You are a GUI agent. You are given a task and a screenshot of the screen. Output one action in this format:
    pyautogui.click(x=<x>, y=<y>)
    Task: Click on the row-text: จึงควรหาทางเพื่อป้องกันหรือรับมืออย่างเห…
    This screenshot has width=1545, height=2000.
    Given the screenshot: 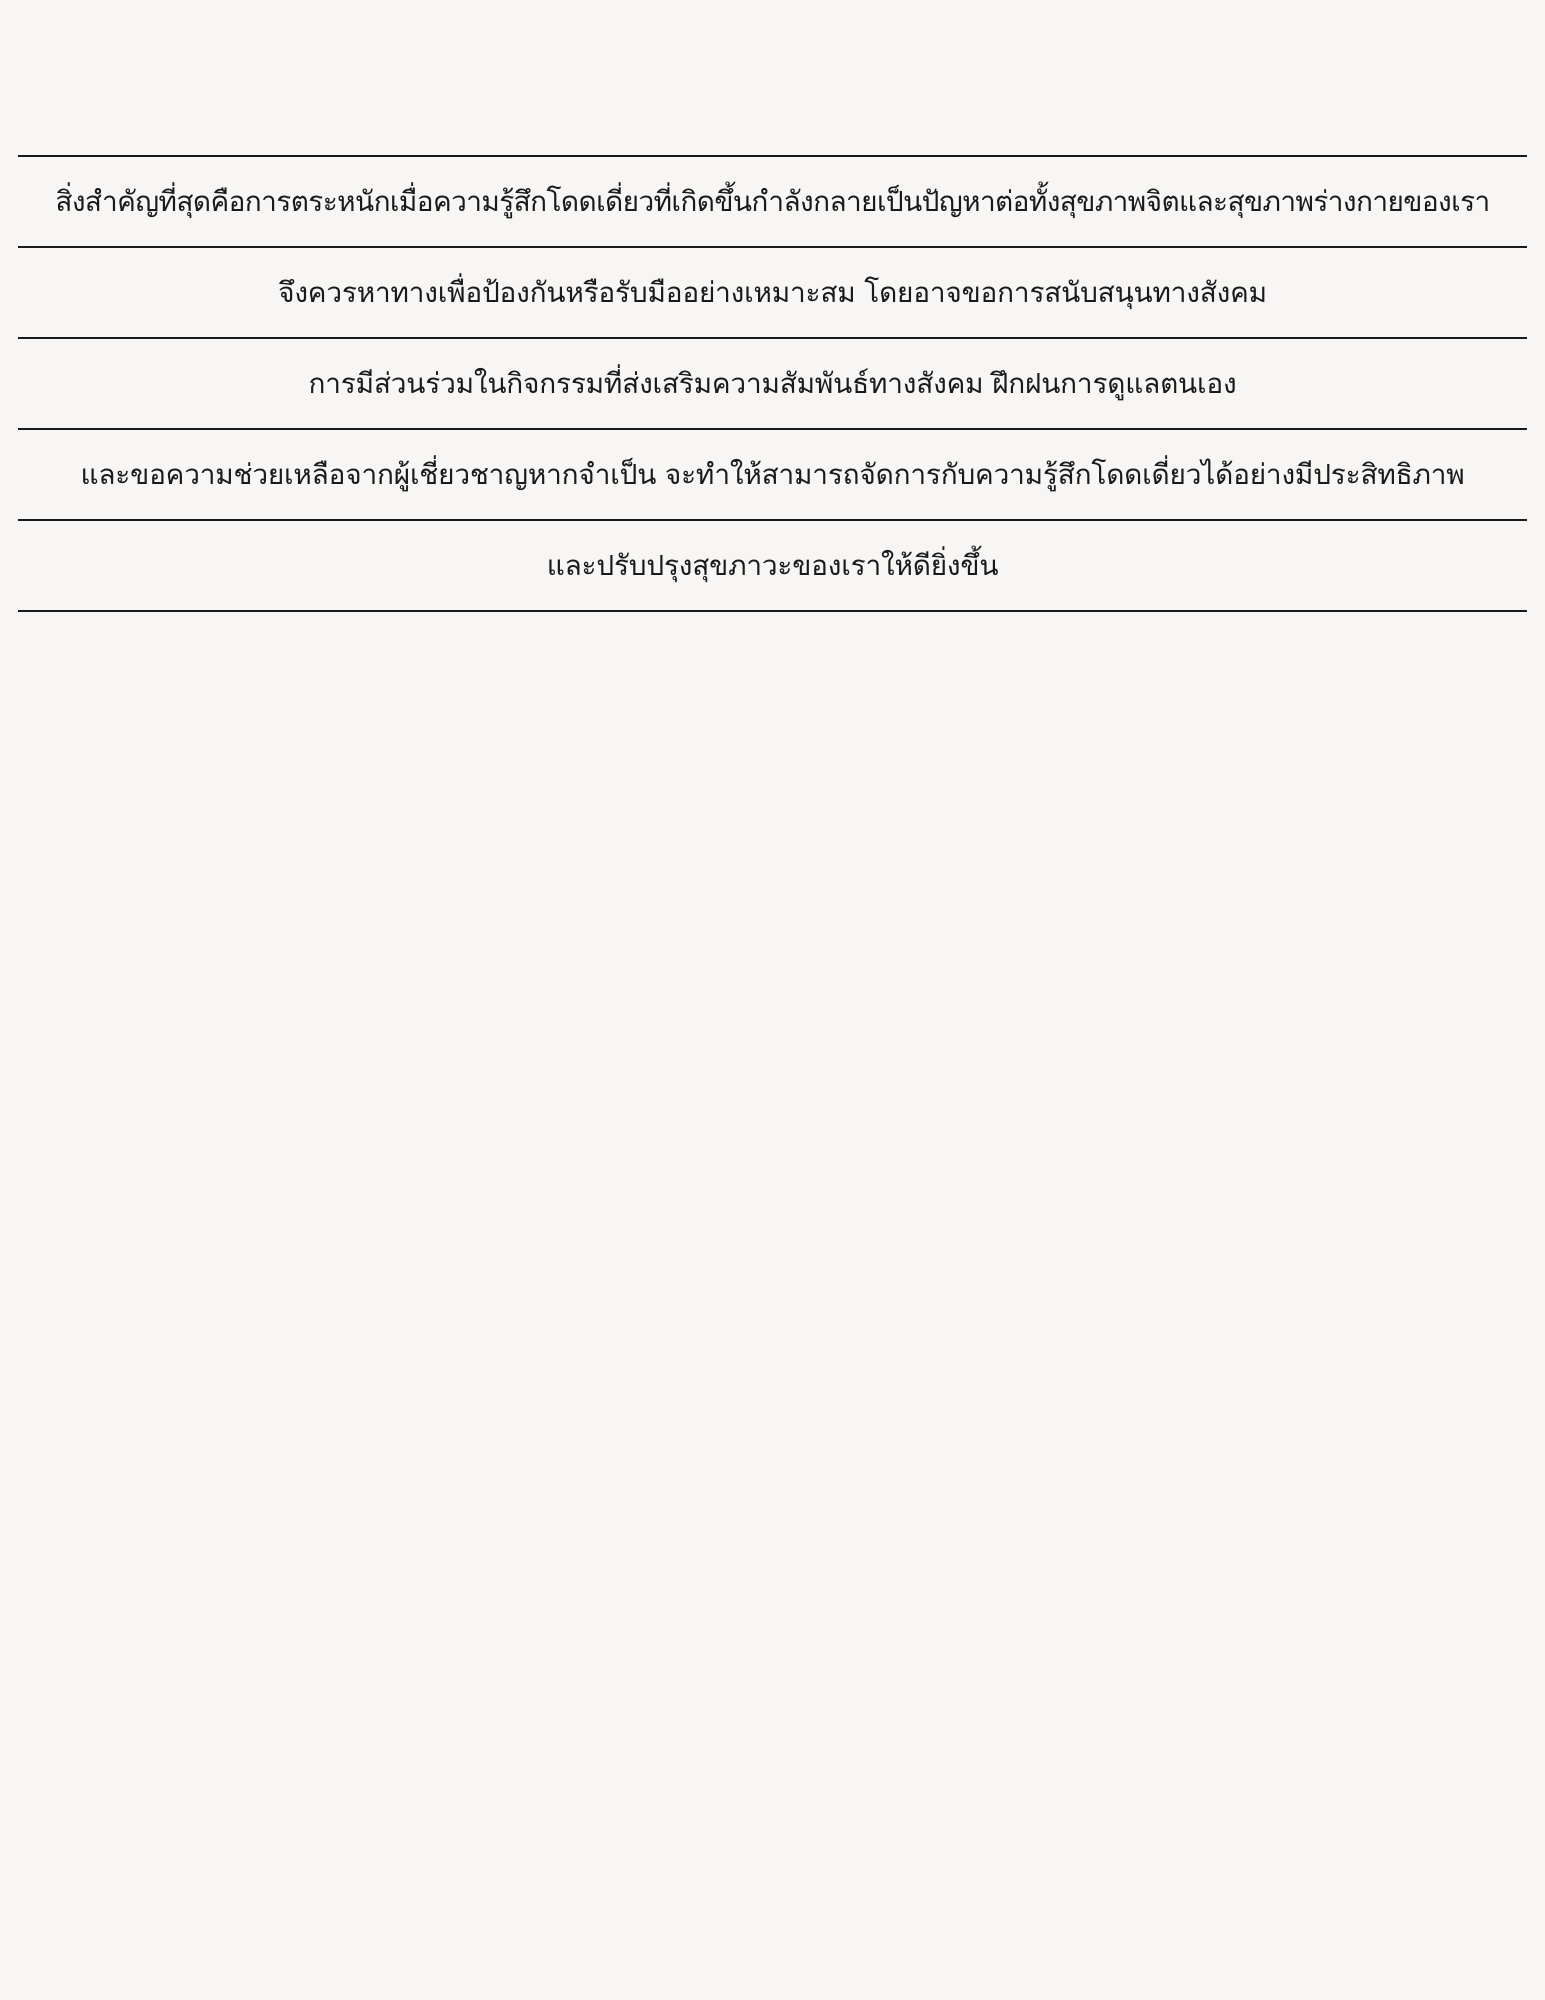 What is the action you would take?
    pyautogui.click(x=772, y=292)
    